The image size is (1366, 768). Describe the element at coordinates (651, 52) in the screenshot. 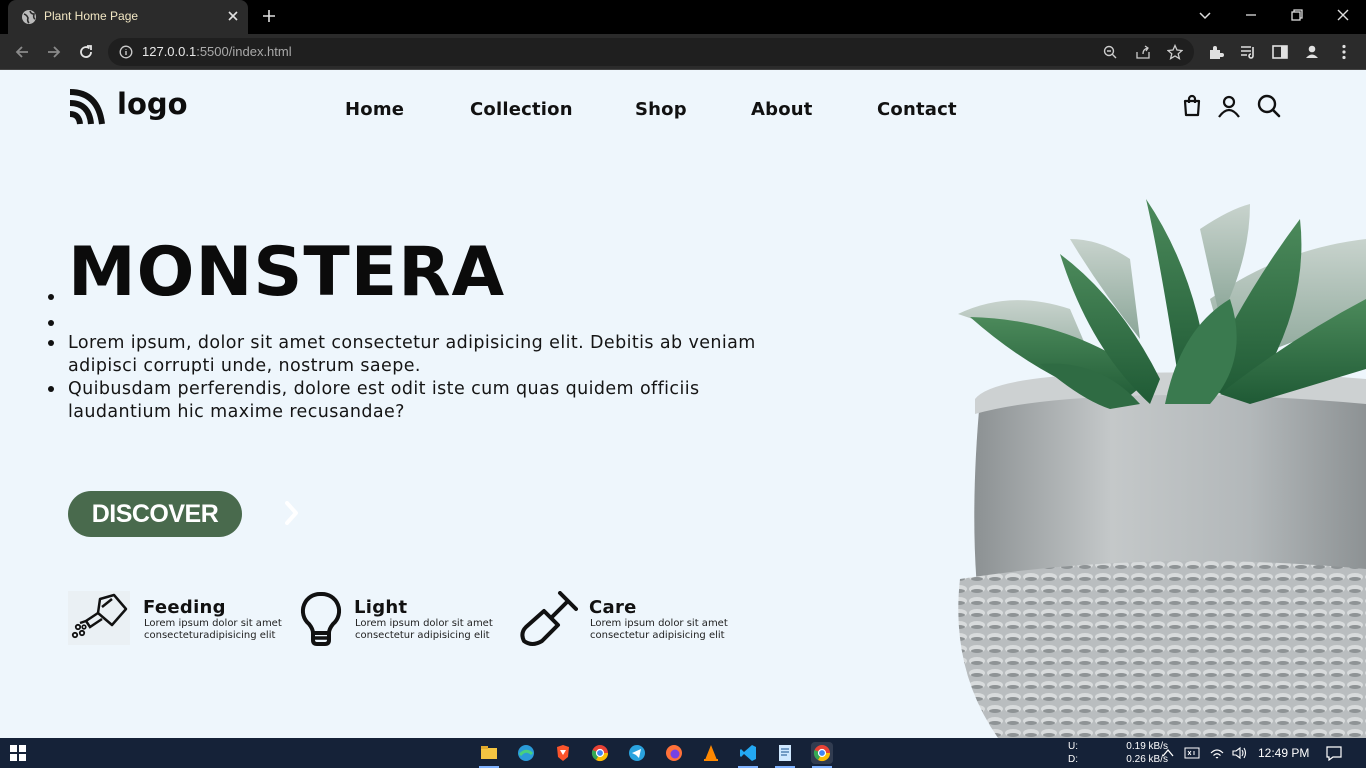

I see `address-bar: 127.0.0.1:5500/index.html` at that location.